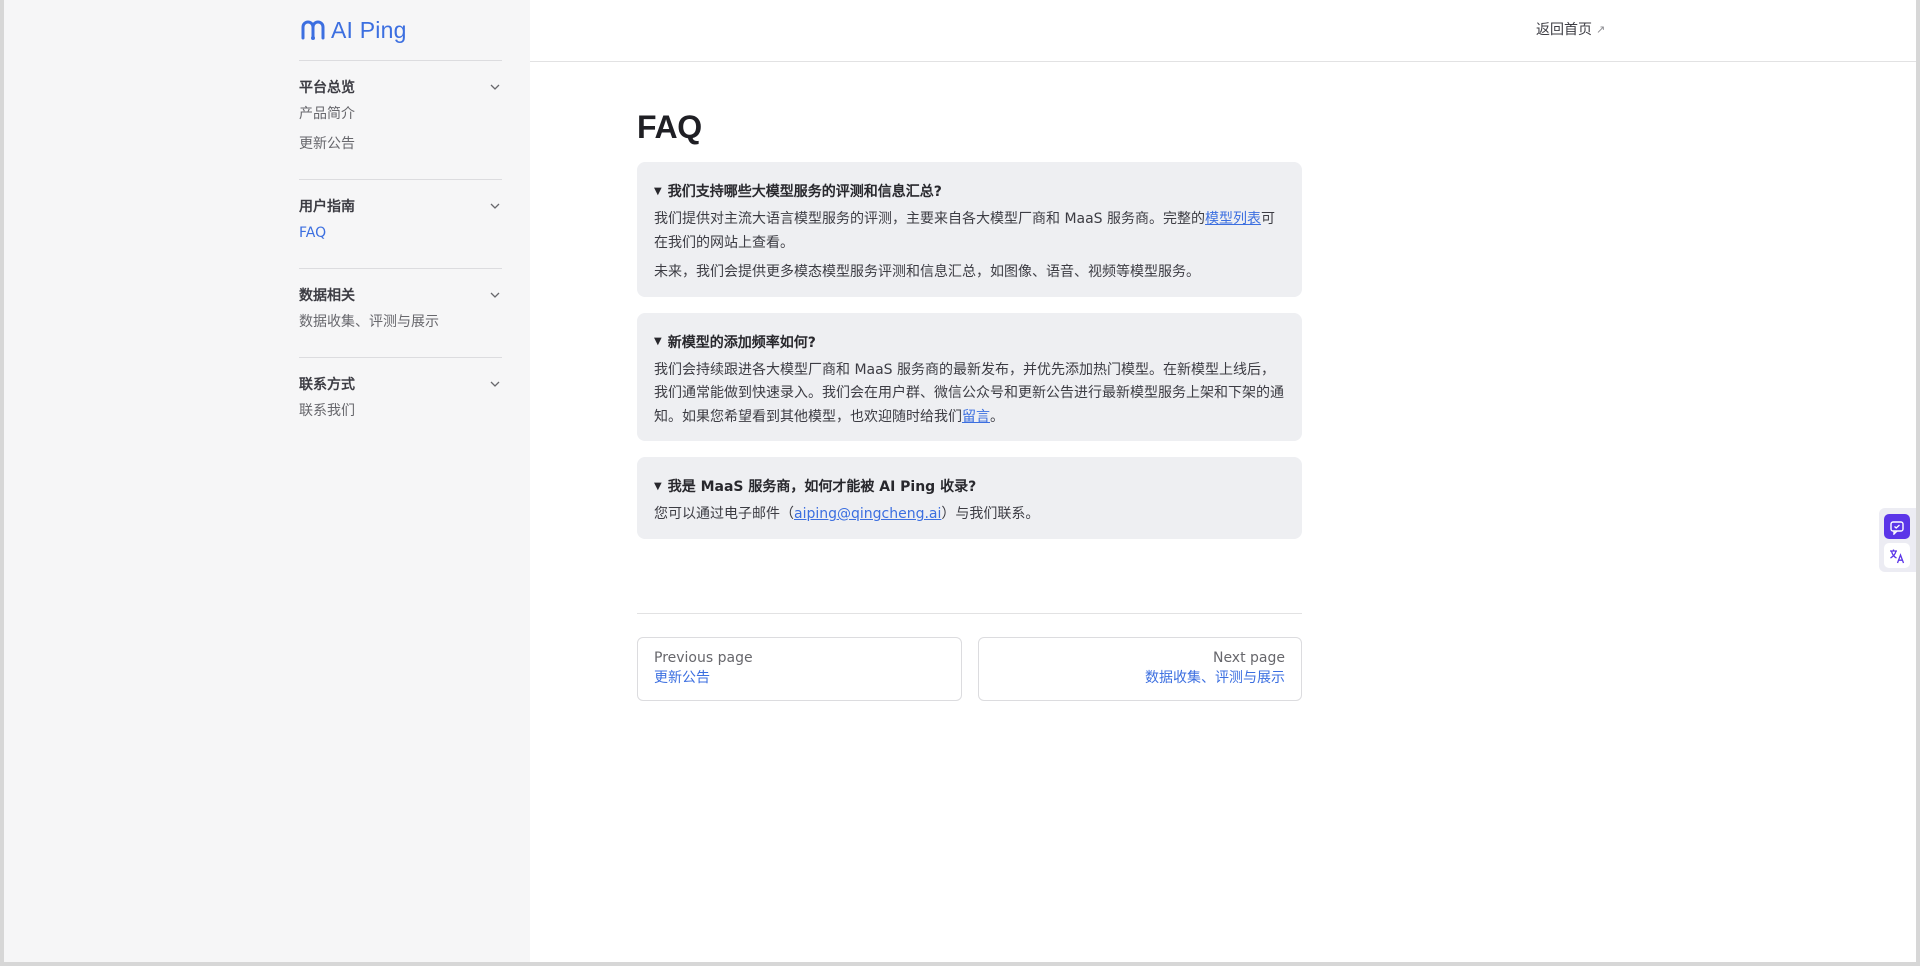  I want to click on sidebar-item-data-collection: 数据收集、评测与展示, so click(400, 322).